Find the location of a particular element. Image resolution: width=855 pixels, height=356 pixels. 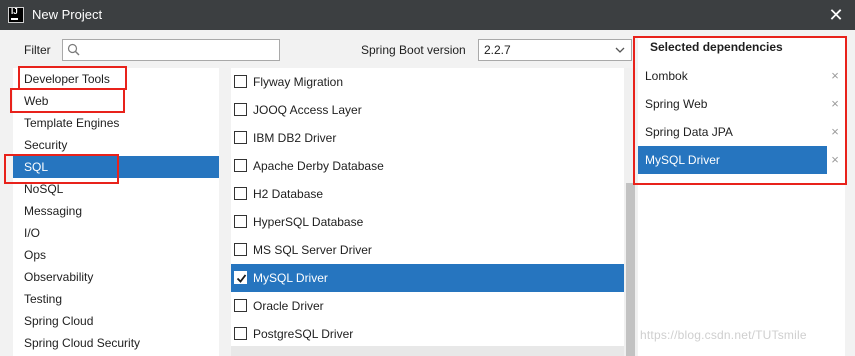

intellij-app-icon: IJ is located at coordinates (16, 15).